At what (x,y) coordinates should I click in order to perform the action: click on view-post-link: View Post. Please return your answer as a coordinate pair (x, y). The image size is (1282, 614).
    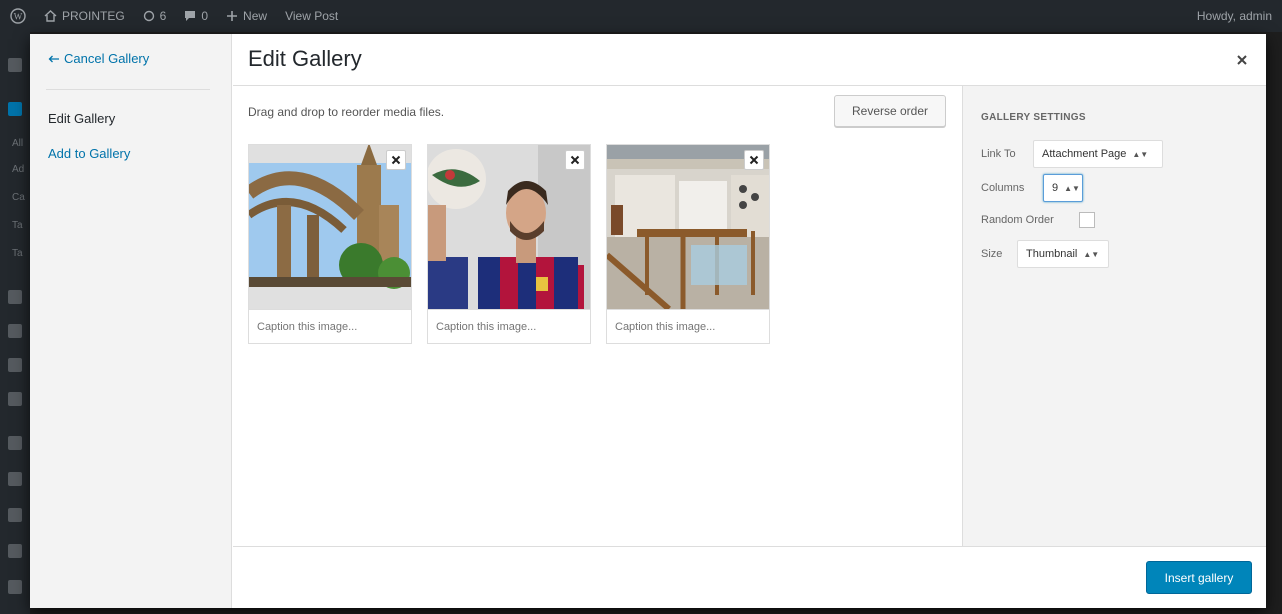
    Looking at the image, I should click on (311, 16).